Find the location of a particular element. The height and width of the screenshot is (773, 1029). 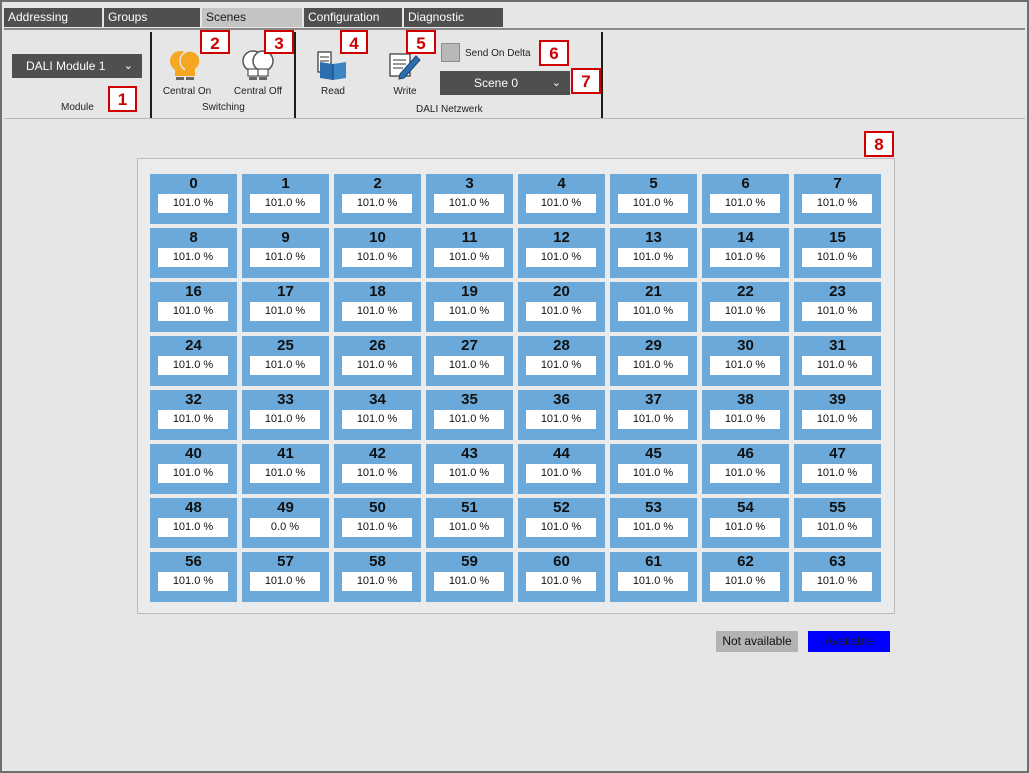

device-cell: 51 101.0 % is located at coordinates (469, 523).